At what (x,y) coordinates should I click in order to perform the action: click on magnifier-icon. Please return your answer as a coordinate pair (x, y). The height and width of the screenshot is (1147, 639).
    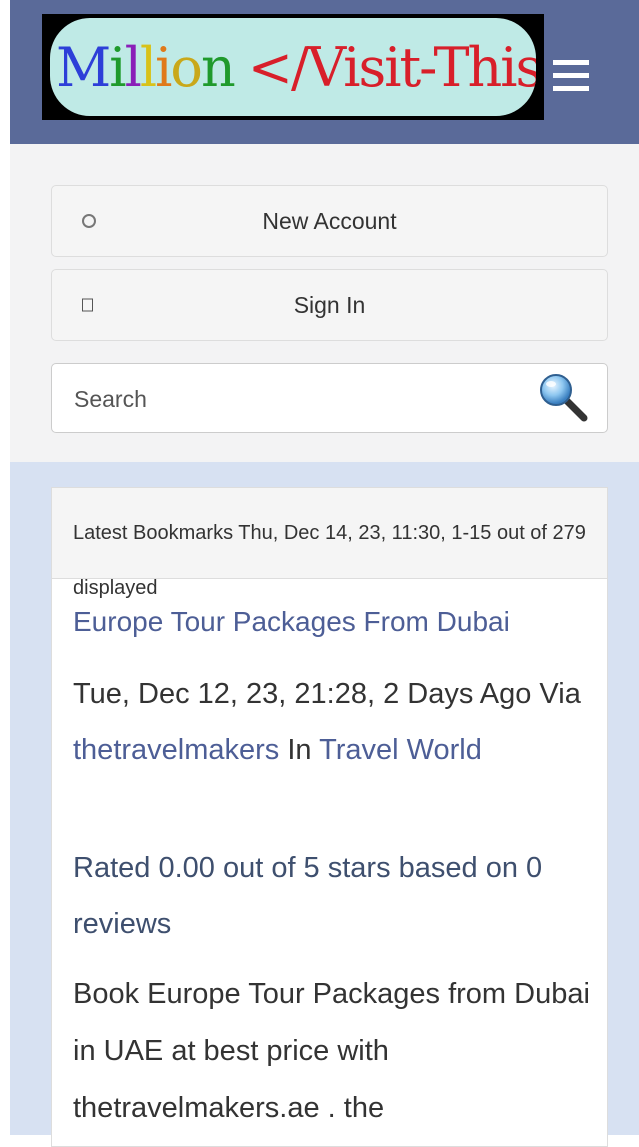
    Looking at the image, I should click on (563, 398).